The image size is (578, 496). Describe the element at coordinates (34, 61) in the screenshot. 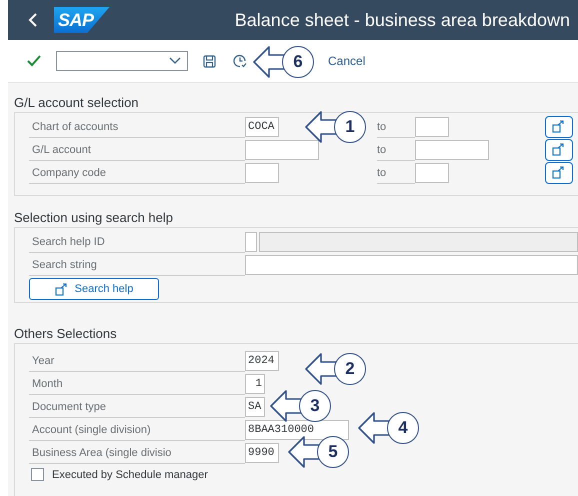

I see `checkmark-icon` at that location.